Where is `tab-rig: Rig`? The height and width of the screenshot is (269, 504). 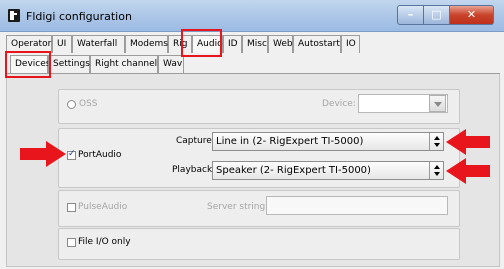 tab-rig: Rig is located at coordinates (180, 44).